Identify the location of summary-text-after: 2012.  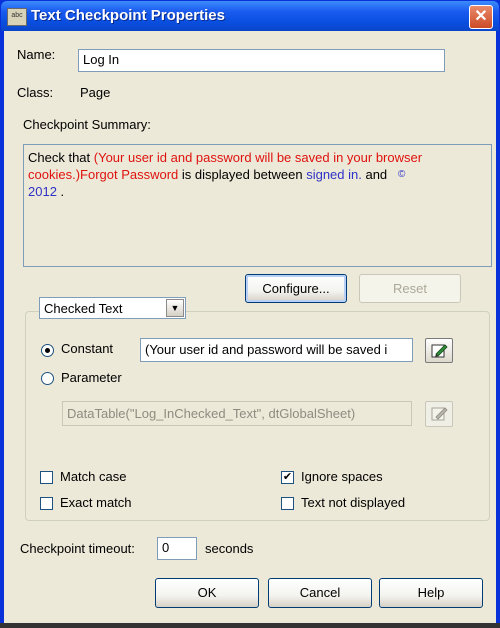
(42, 191).